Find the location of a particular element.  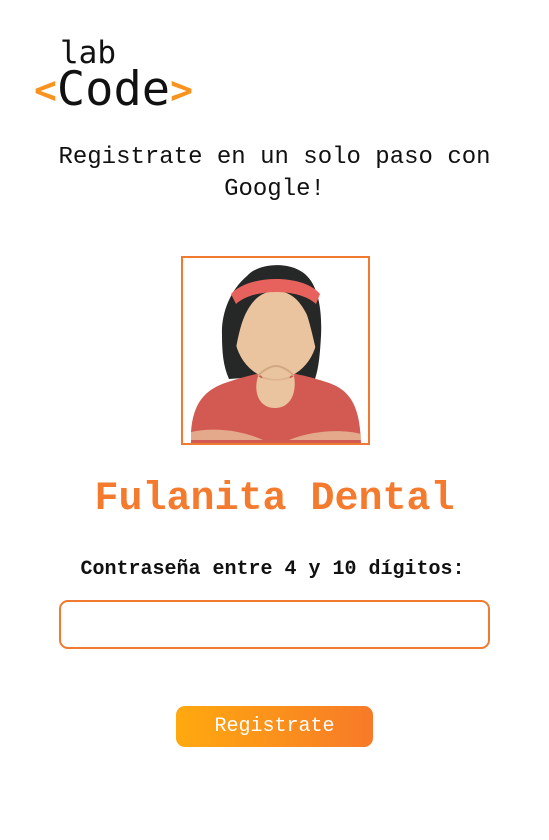

user-name: Fulanita Dental is located at coordinates (274, 499).